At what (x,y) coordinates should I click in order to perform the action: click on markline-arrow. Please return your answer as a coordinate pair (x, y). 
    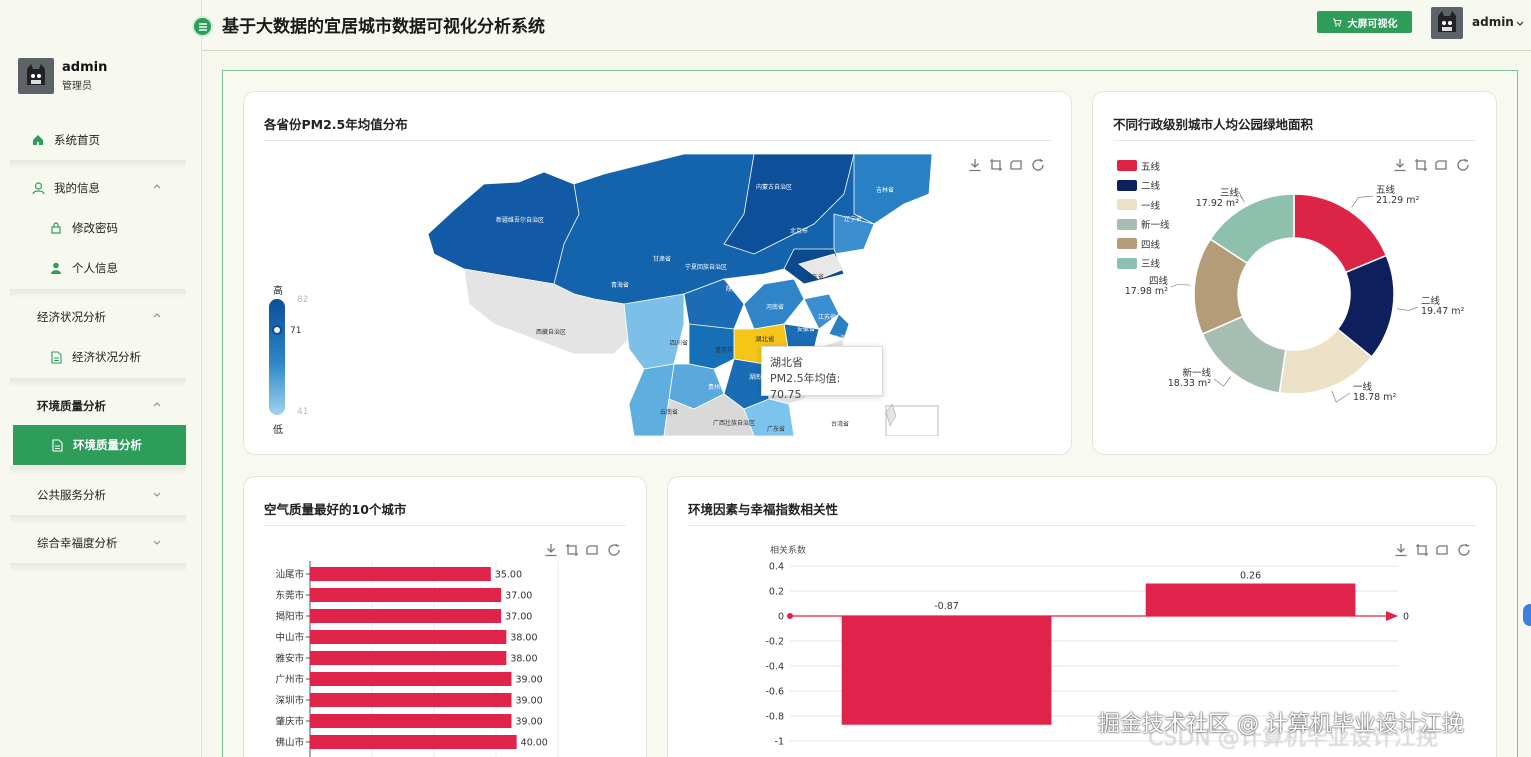
    Looking at the image, I should click on (1392, 616).